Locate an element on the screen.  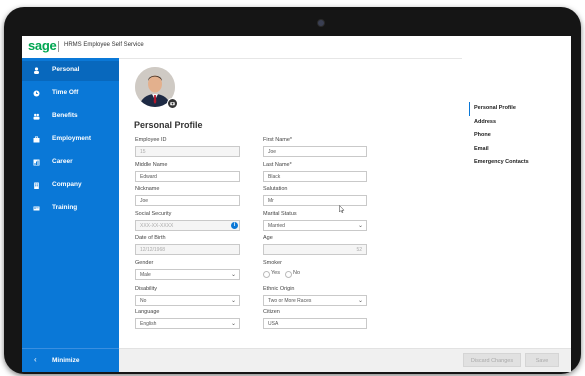
sidebar-item-label: Time Off is located at coordinates (65, 92).